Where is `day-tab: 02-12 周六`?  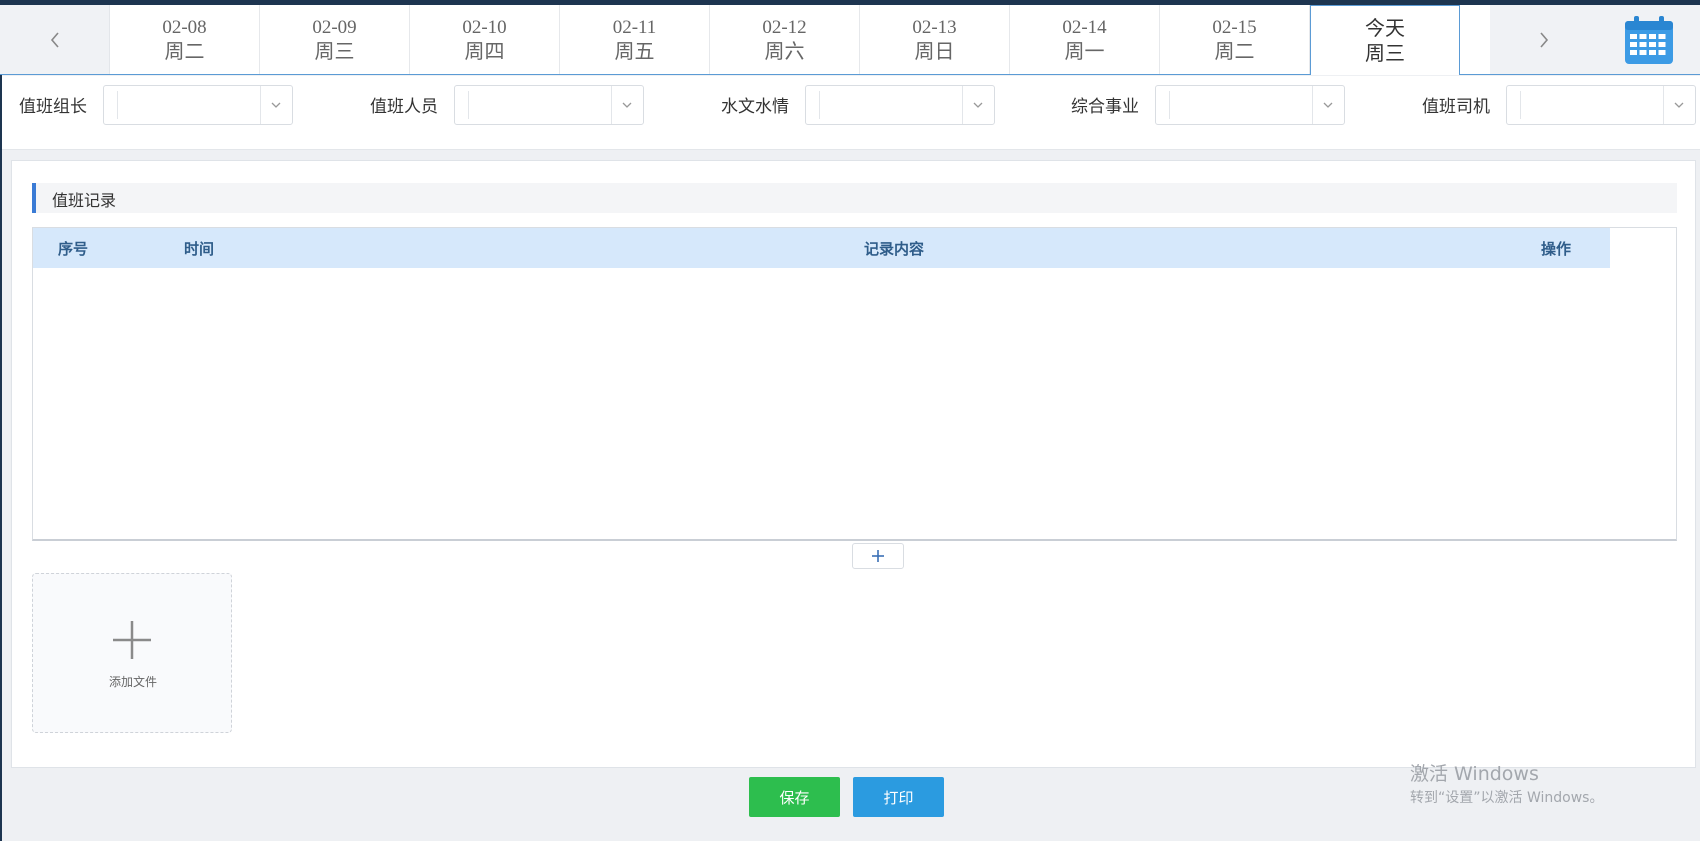 day-tab: 02-12 周六 is located at coordinates (785, 39).